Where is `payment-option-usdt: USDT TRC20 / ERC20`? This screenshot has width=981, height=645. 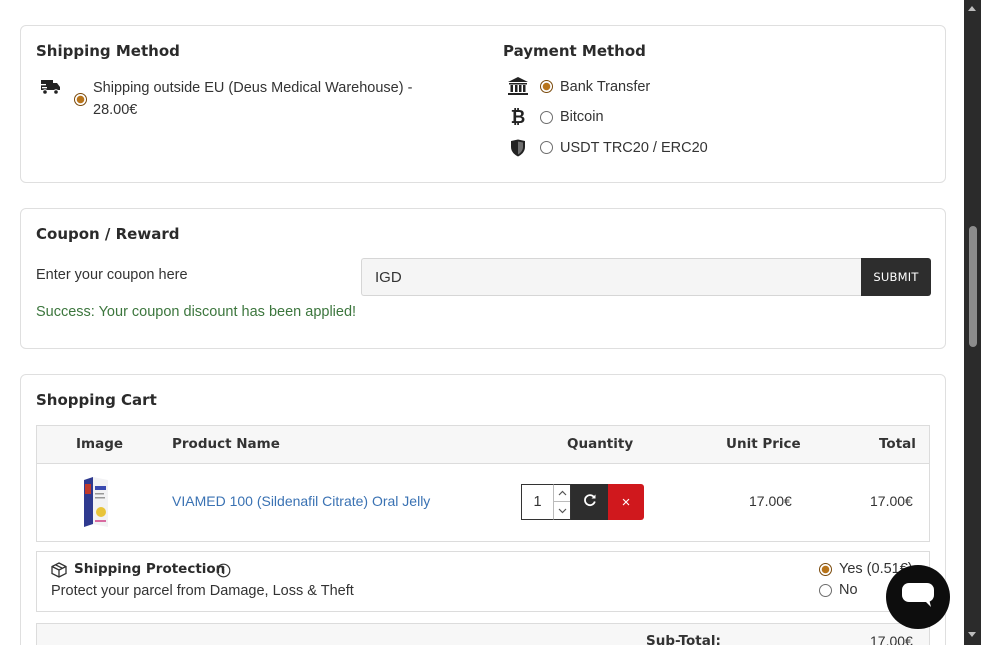 payment-option-usdt: USDT TRC20 / ERC20 is located at coordinates (634, 148).